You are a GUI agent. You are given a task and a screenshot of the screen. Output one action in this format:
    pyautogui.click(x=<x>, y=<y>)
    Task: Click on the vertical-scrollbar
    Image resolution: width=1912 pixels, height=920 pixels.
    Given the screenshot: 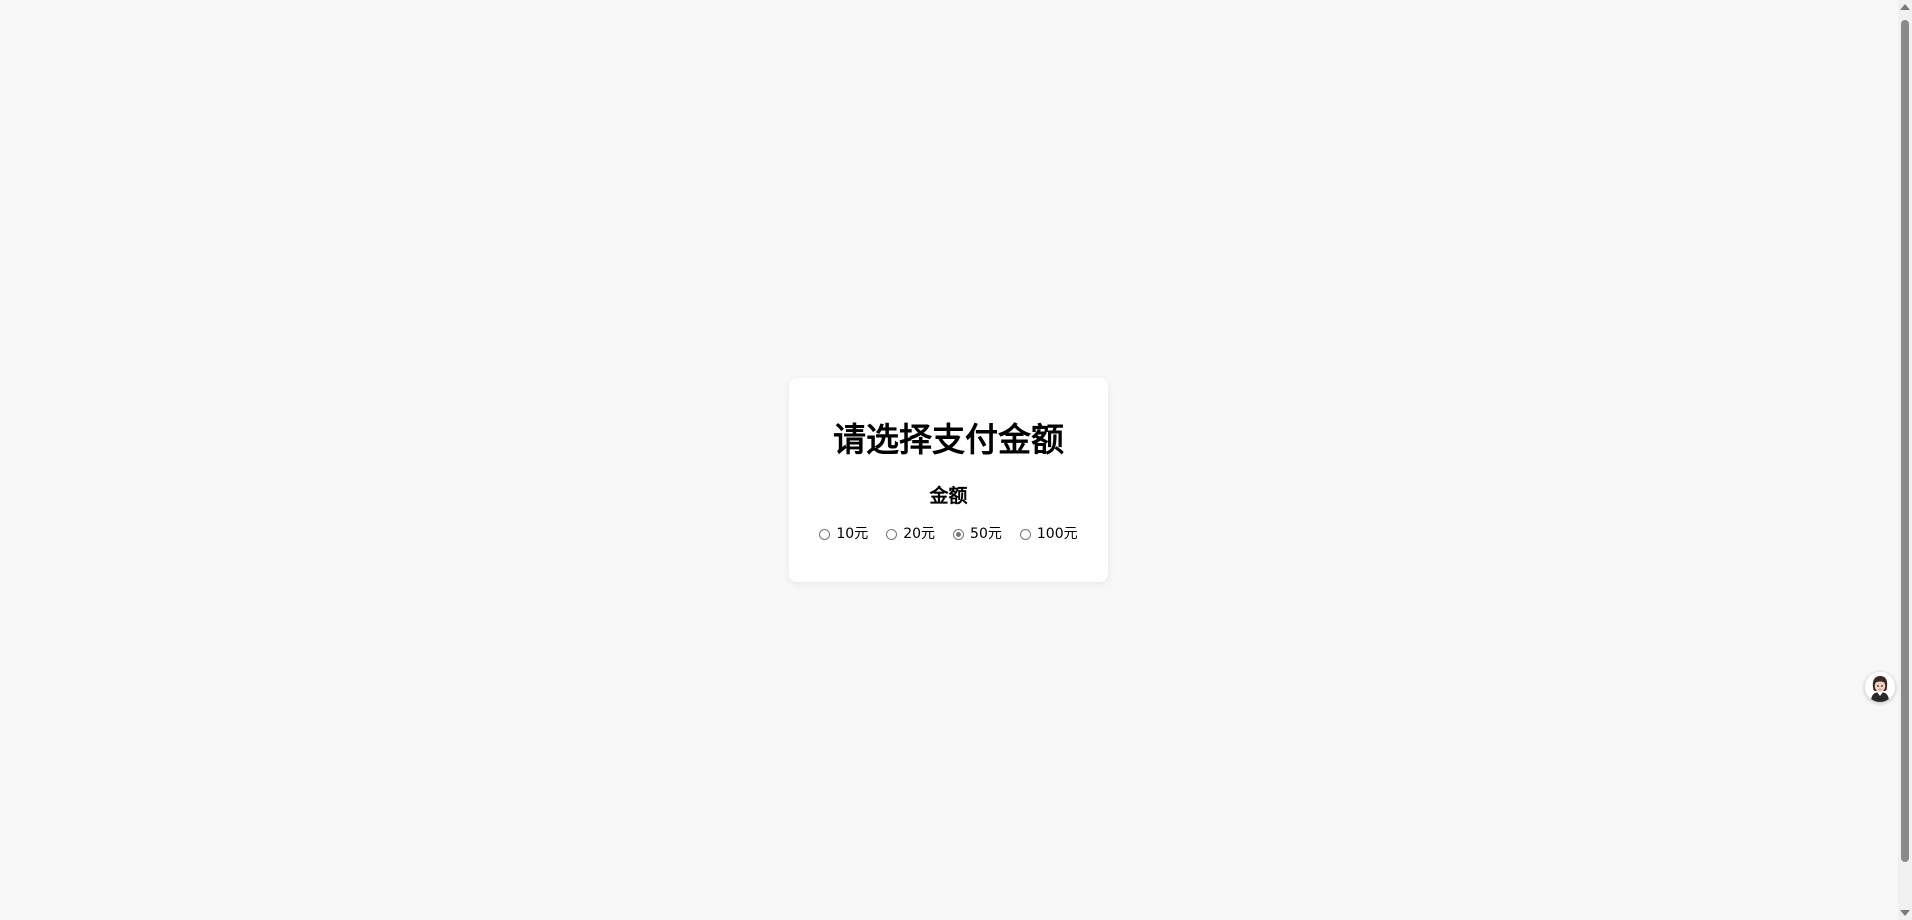 What is the action you would take?
    pyautogui.click(x=1905, y=460)
    